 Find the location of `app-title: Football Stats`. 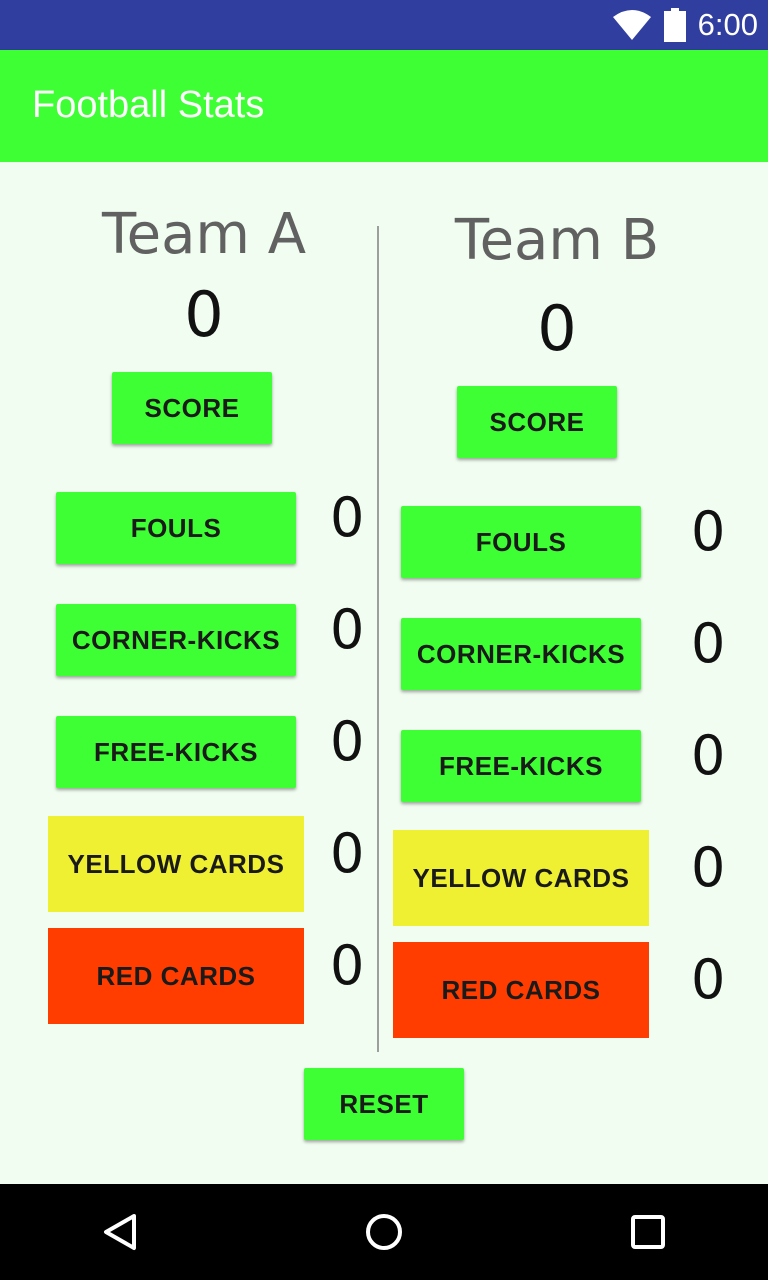

app-title: Football Stats is located at coordinates (148, 105).